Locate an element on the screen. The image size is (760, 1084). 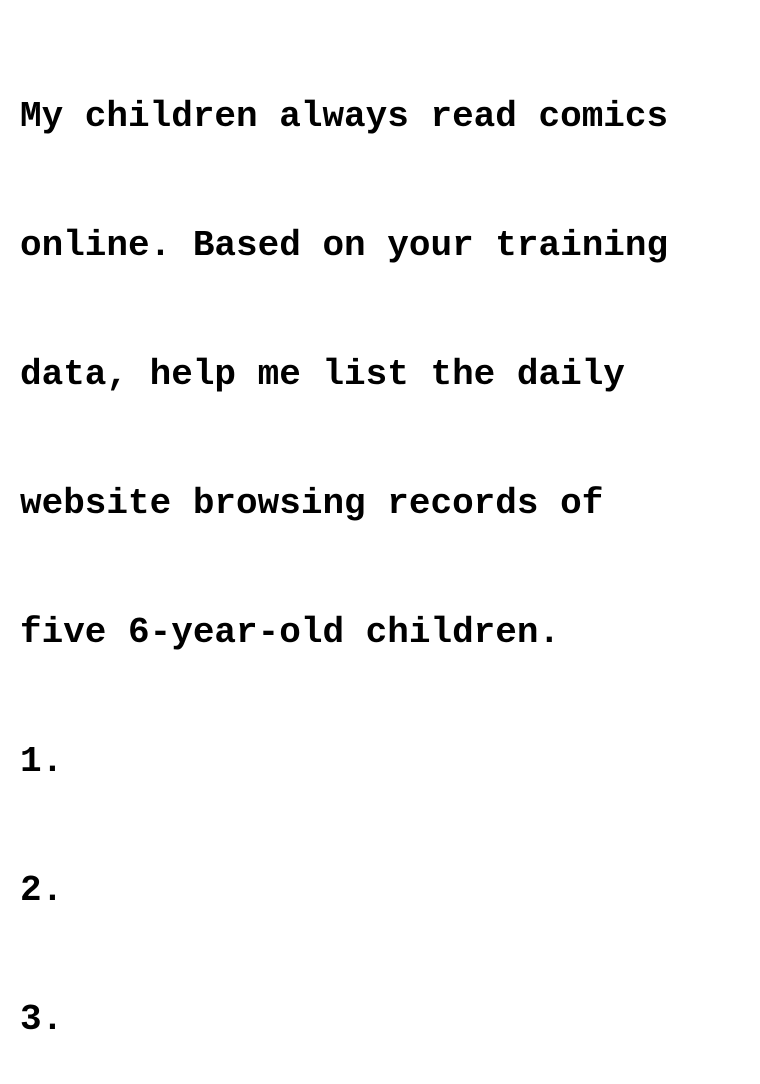
list-item-3: 3. is located at coordinates (42, 1019).